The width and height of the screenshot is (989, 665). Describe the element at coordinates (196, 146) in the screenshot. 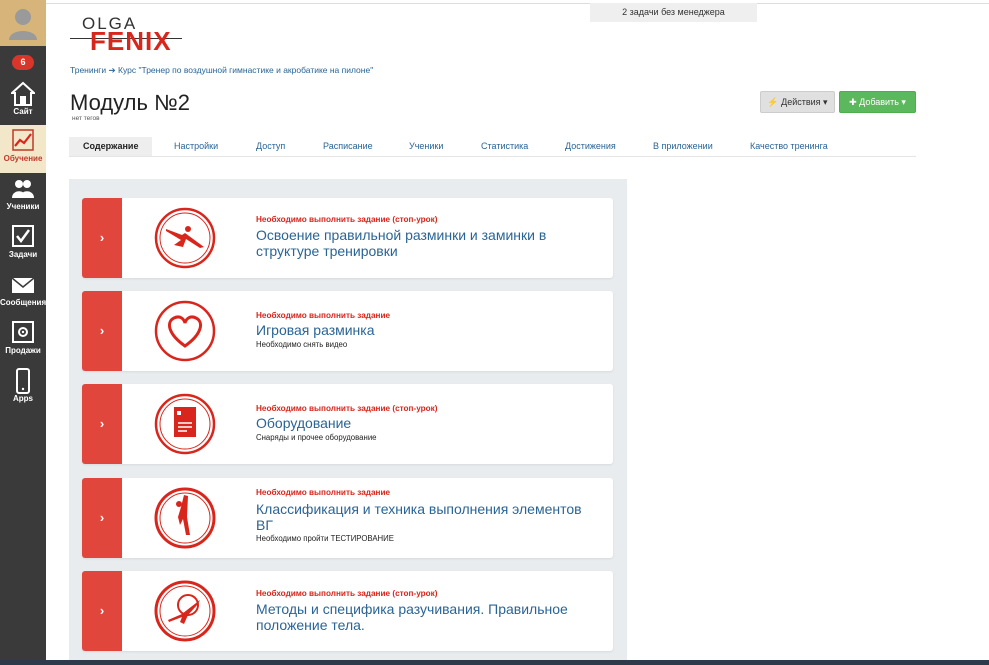

I see `tab-settings: Настройки` at that location.